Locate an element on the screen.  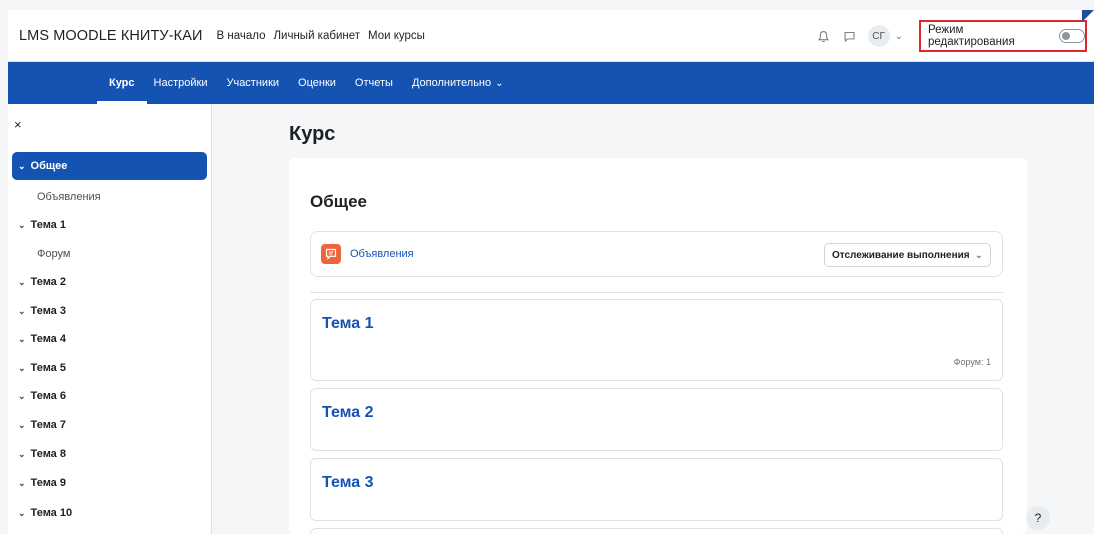
completion-tracking-label: Отслеживание выполнения is located at coordinates (900, 255).